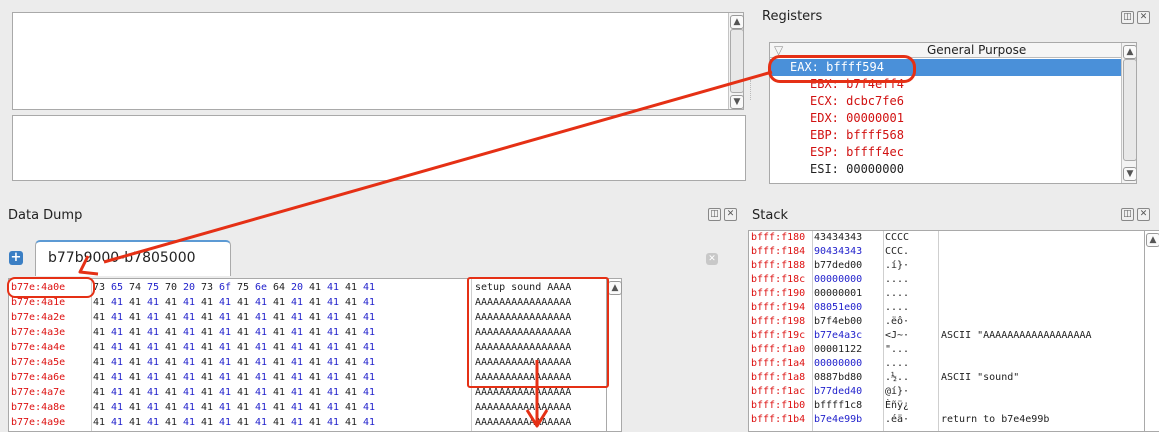 The width and height of the screenshot is (1159, 432). I want to click on splitter-handle, so click(753, 90).